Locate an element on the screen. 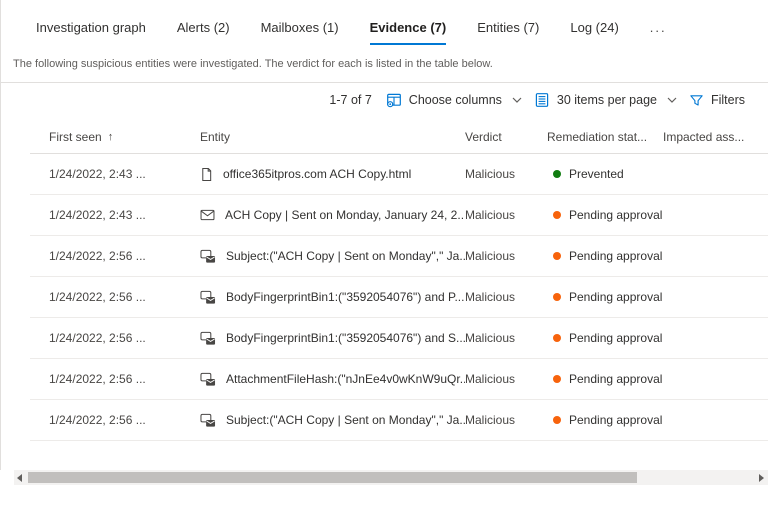  filters-label: Filters is located at coordinates (727, 100).